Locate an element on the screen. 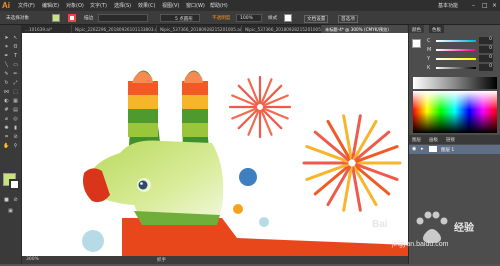 The height and width of the screenshot is (266, 500). none-mode-icon: ⊘ is located at coordinates (15, 200).